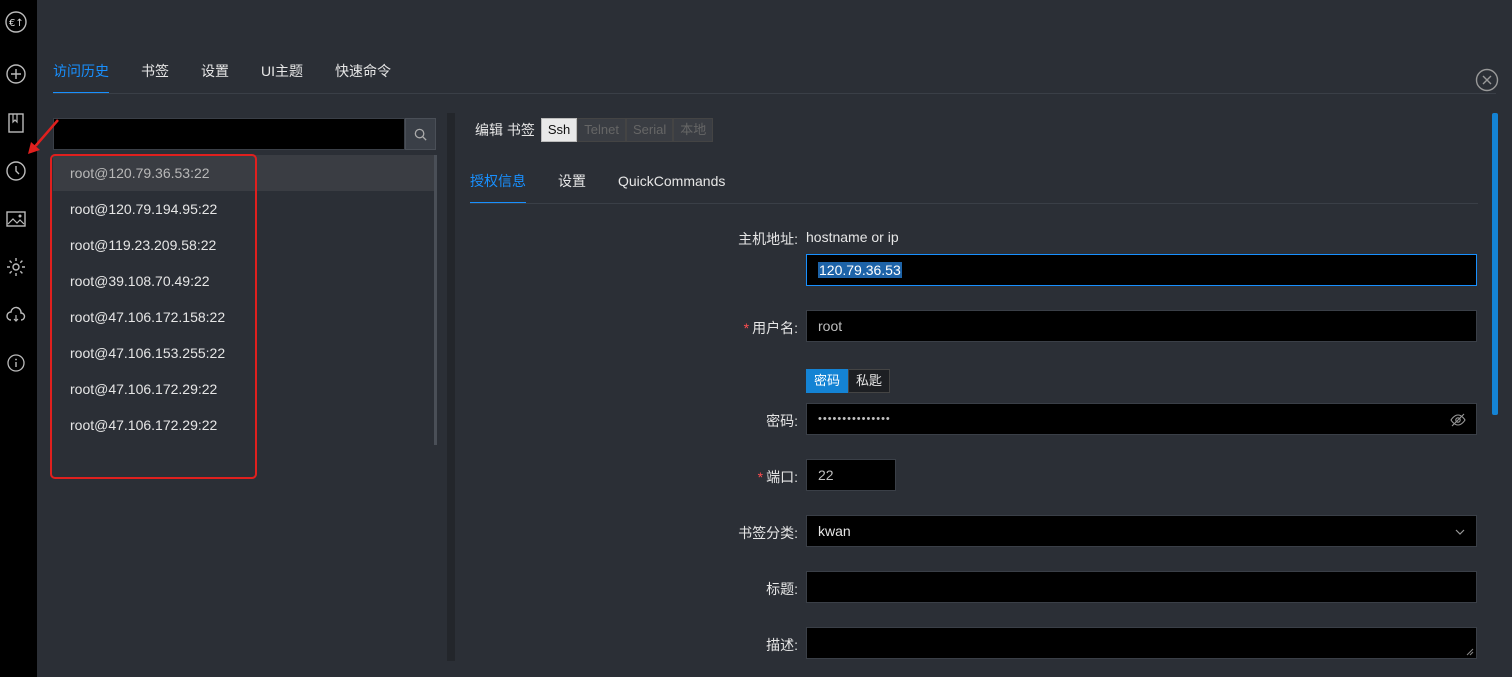 This screenshot has height=677, width=1512. I want to click on tab-bookmarks: 书签, so click(155, 77).